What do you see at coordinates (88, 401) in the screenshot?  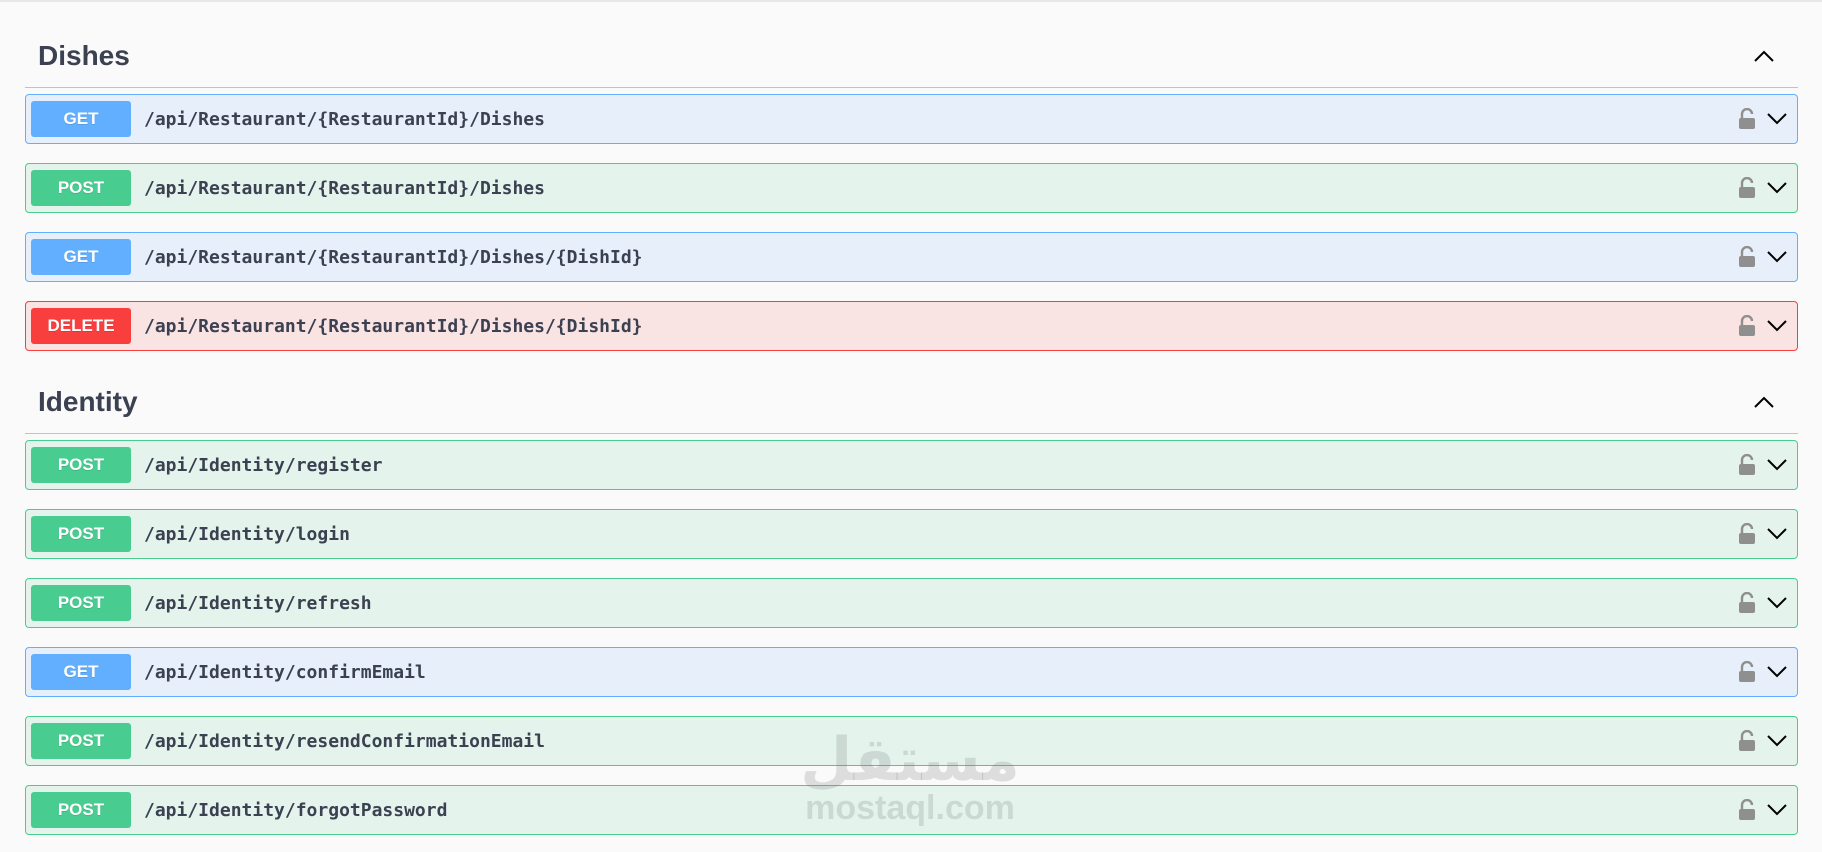 I see `tag-title: Identity` at bounding box center [88, 401].